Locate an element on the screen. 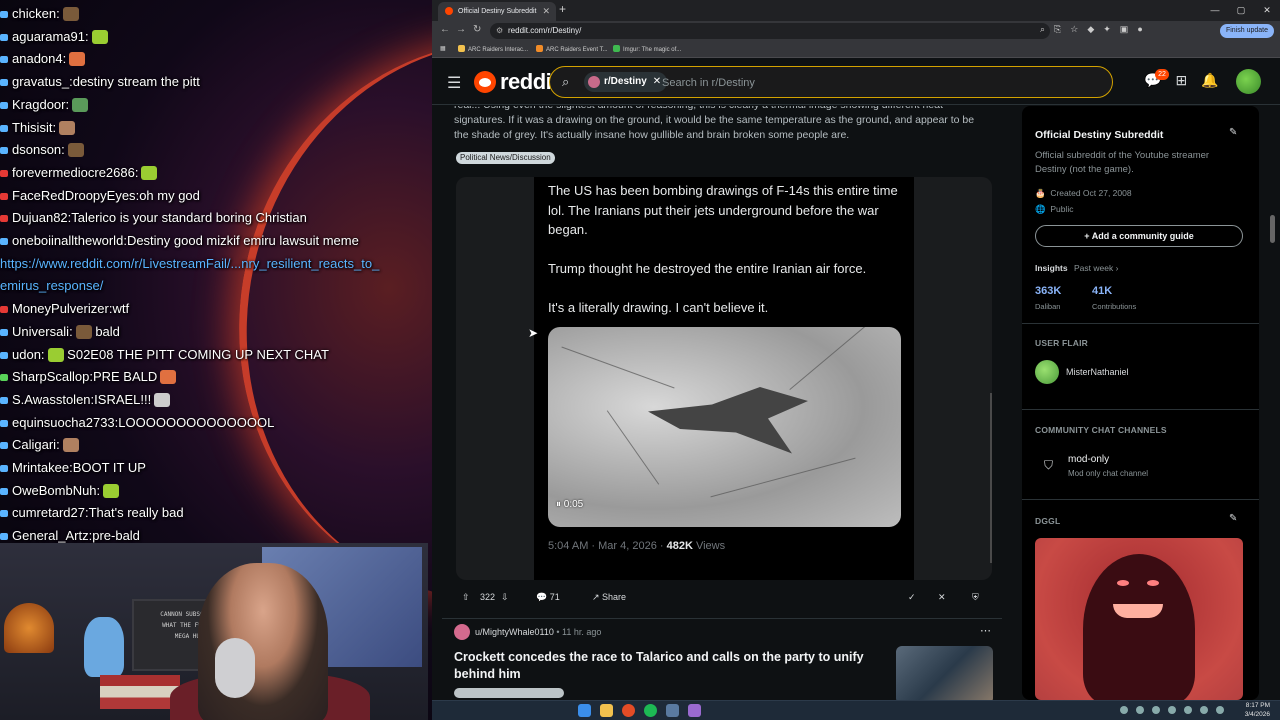 This screenshot has width=1280, height=720. zoom-icon: ⌕ is located at coordinates (1042, 29).